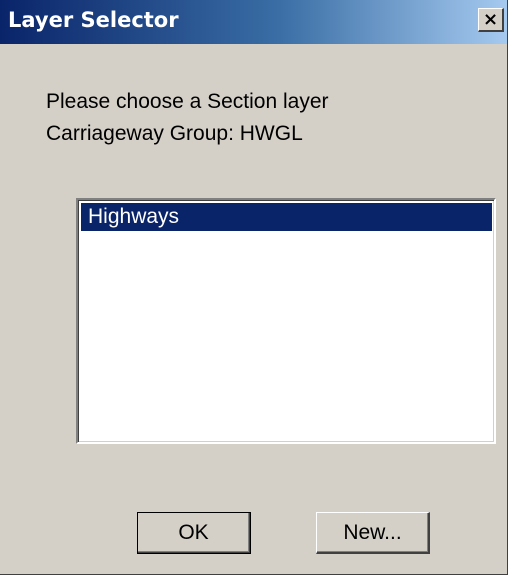  I want to click on ok-button-label: OK, so click(193, 532).